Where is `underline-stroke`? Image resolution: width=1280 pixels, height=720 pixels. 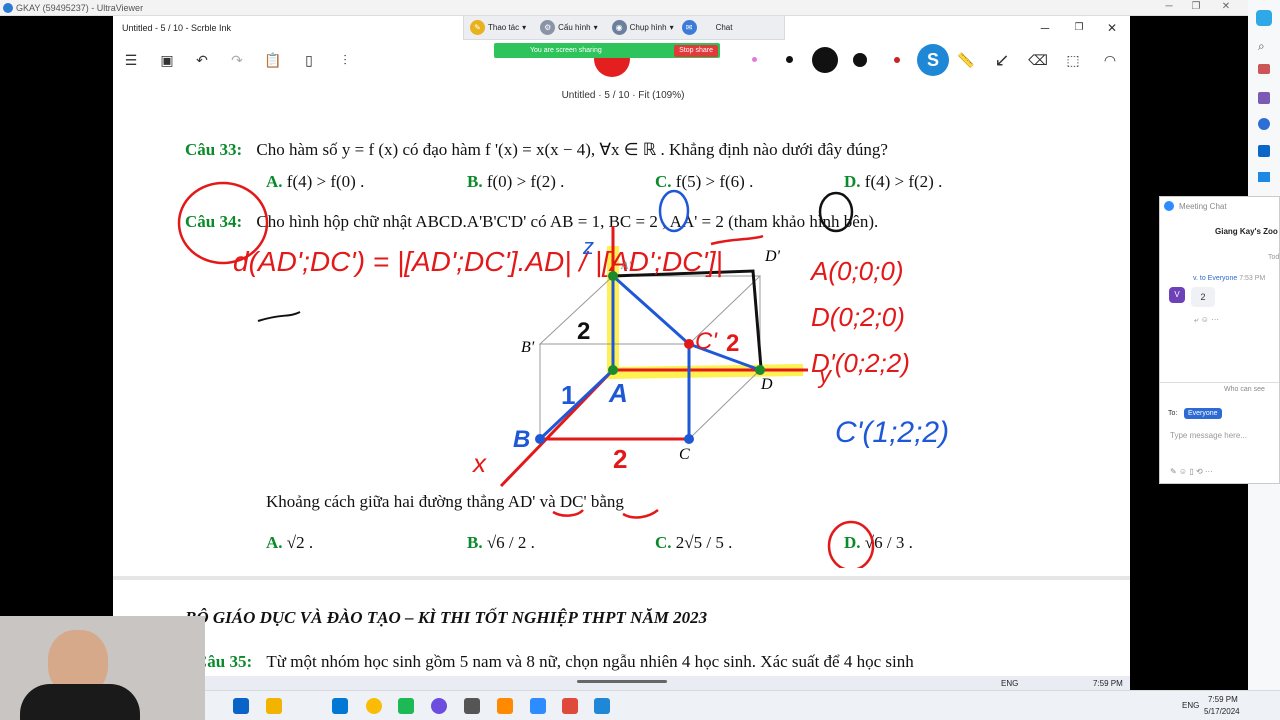
underline-stroke is located at coordinates (279, 316).